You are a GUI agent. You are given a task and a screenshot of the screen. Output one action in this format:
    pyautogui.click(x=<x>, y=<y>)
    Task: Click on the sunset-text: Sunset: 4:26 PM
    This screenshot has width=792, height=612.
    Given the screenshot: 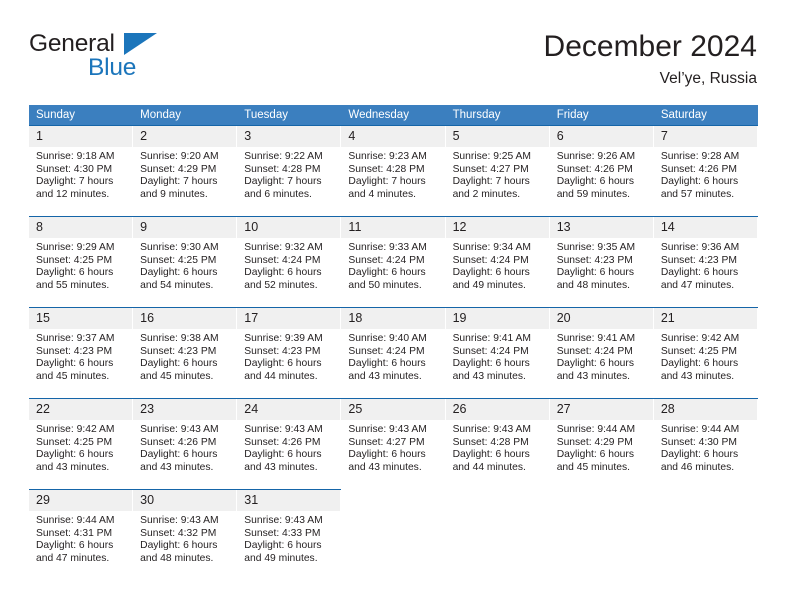 What is the action you would take?
    pyautogui.click(x=698, y=169)
    